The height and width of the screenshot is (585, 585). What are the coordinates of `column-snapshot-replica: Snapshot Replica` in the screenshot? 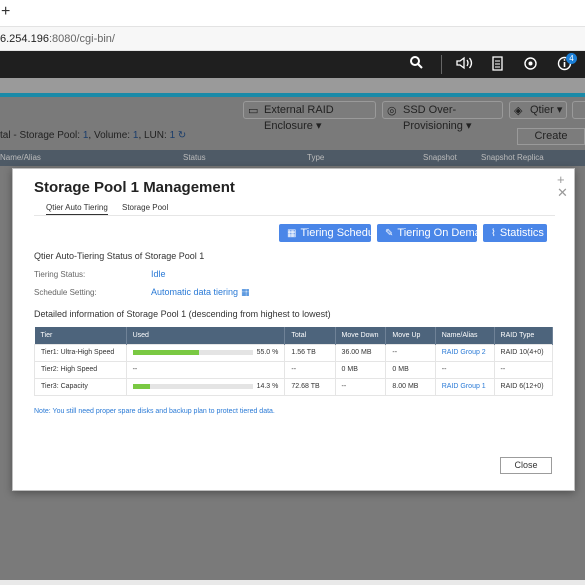 It's located at (512, 157).